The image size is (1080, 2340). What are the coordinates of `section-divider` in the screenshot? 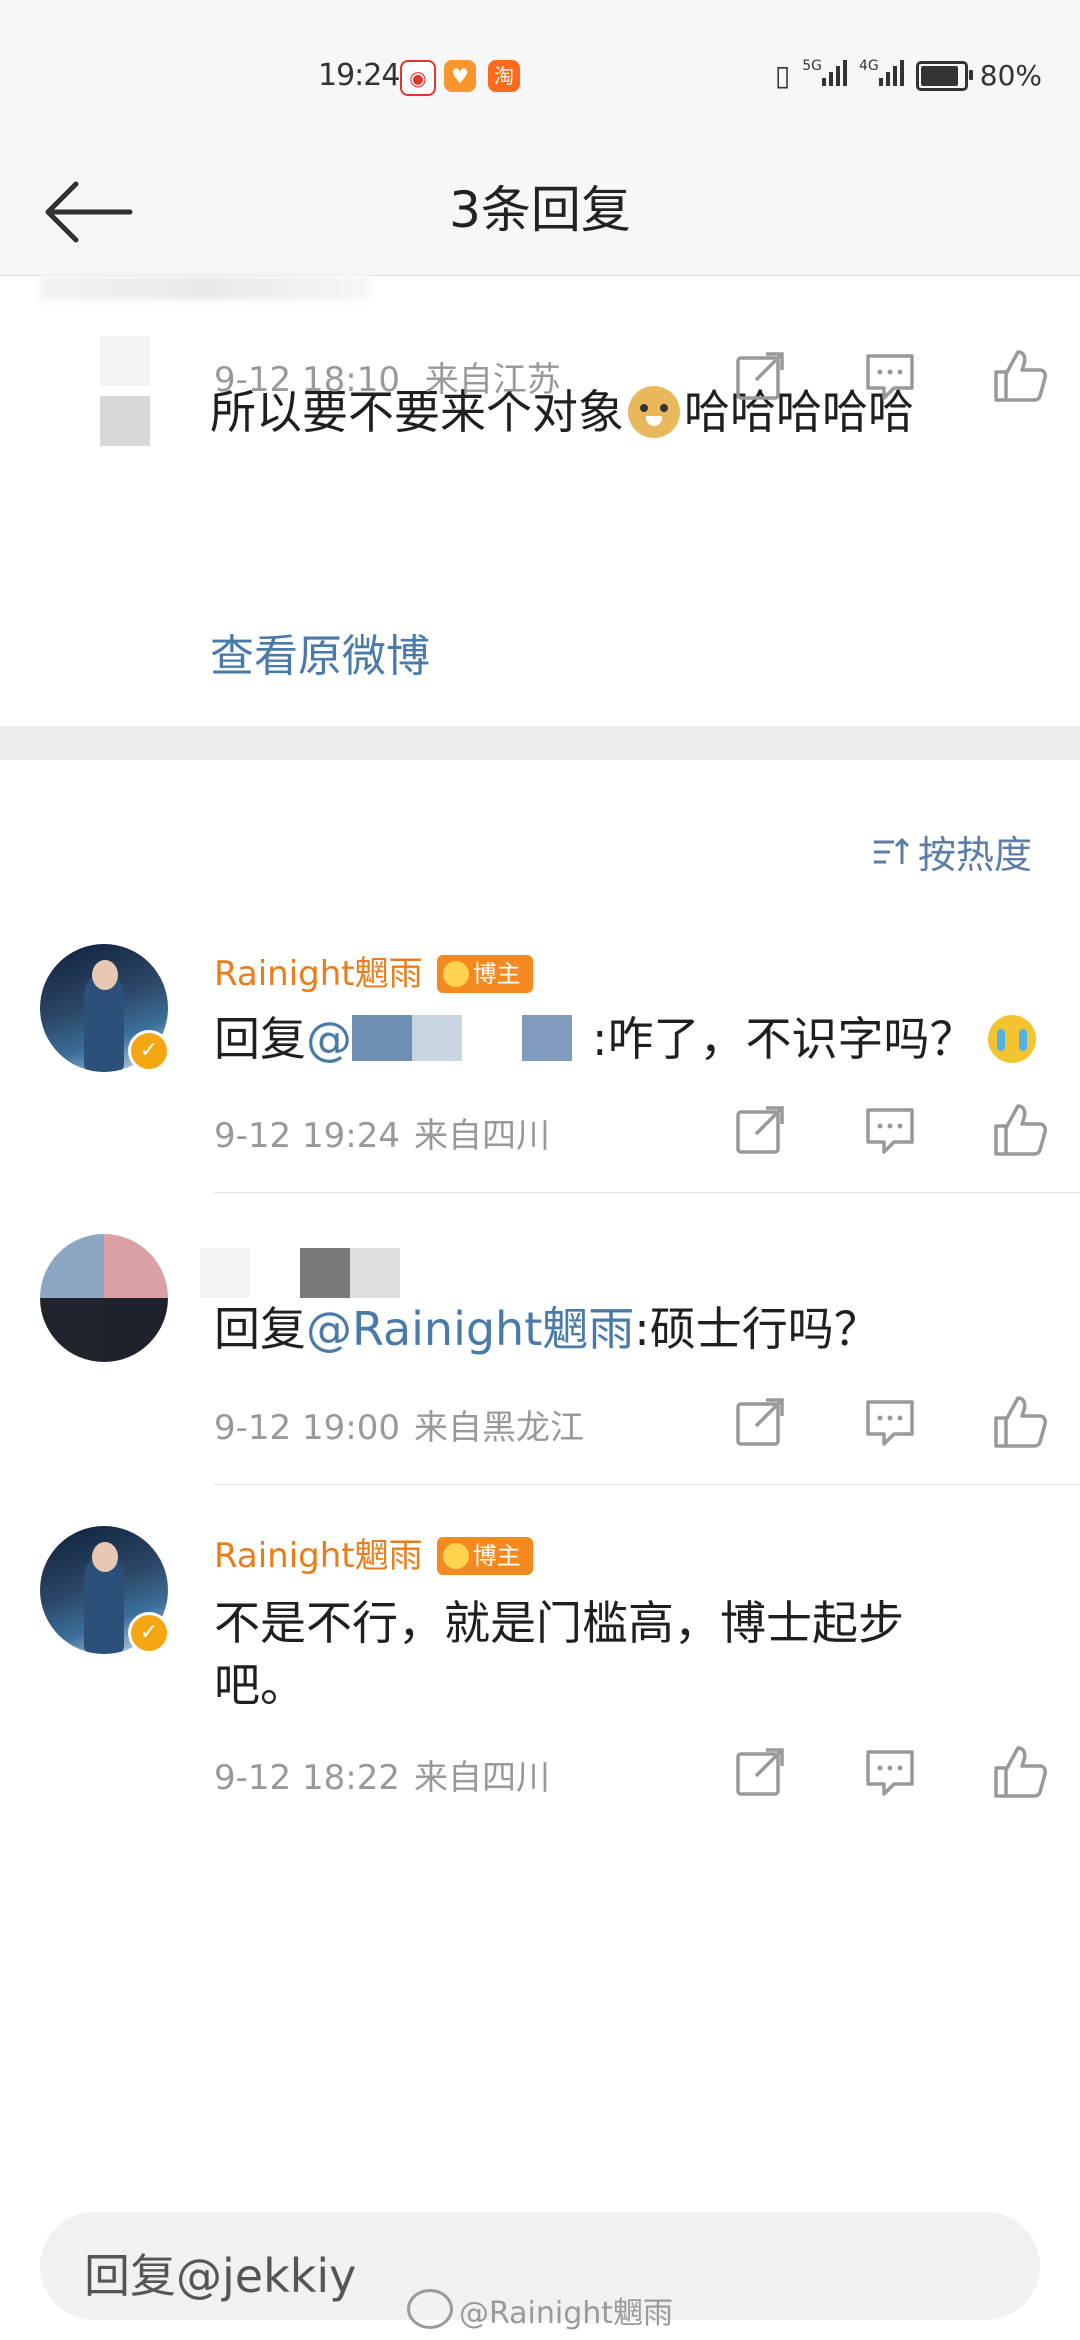 It's located at (540, 743).